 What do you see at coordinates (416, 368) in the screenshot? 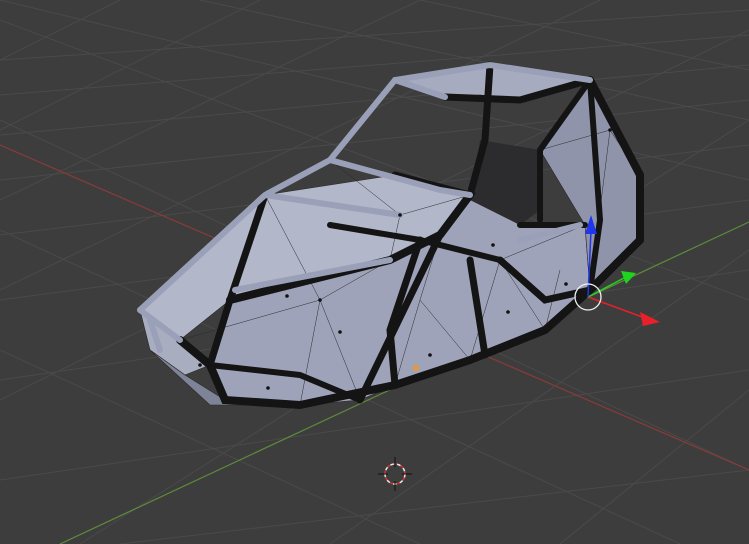
I see `selected-vertex` at bounding box center [416, 368].